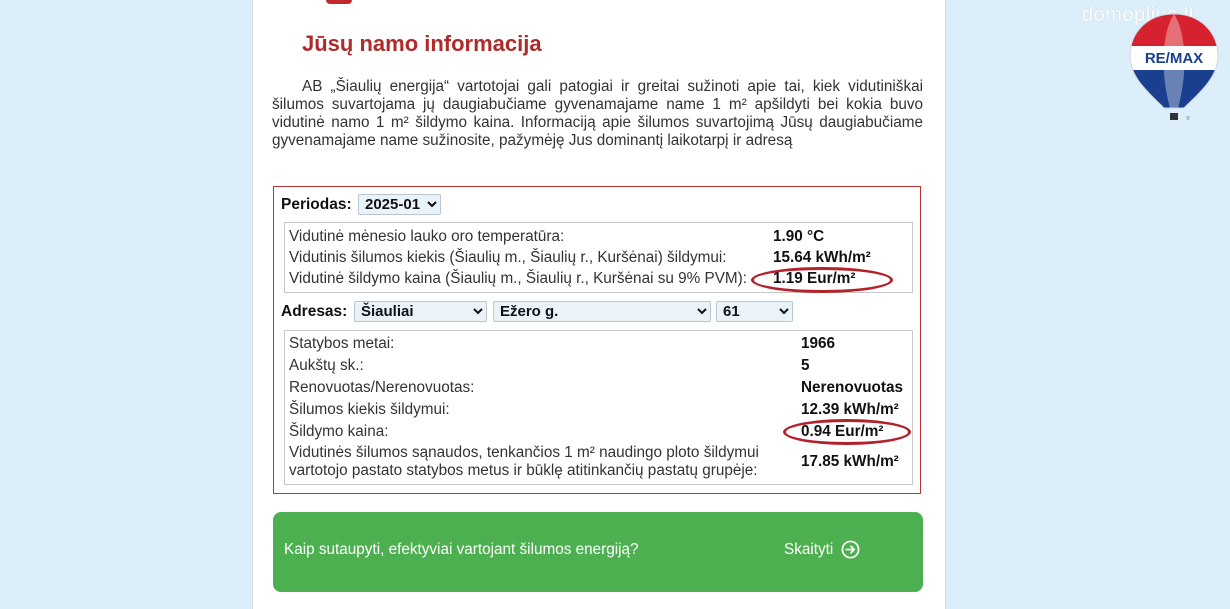 This screenshot has height=609, width=1230. Describe the element at coordinates (382, 387) in the screenshot. I see `building-stat-label: Renovuotas/Nerenovuotas:` at that location.